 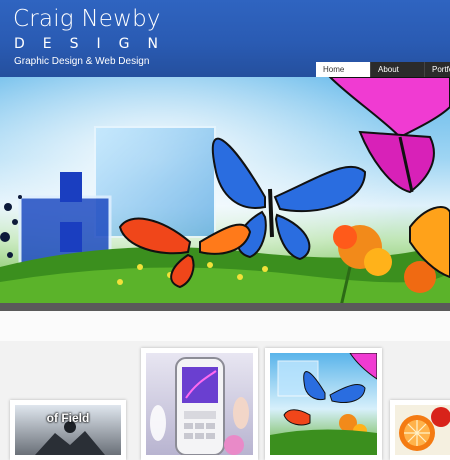 I want to click on logo-design: DESIGN, so click(x=95, y=44).